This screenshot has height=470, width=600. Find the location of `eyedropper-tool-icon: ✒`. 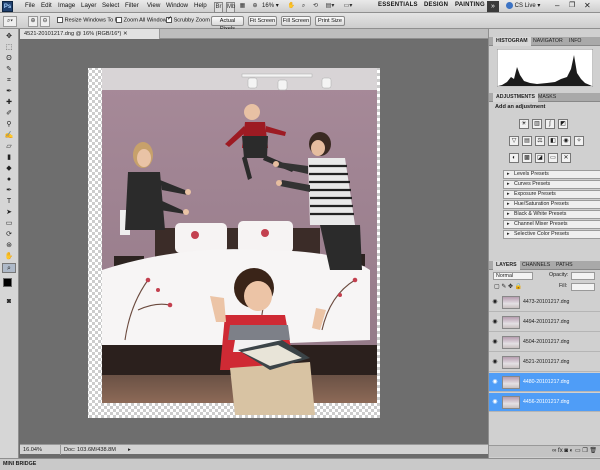

eyedropper-tool-icon: ✒ is located at coordinates (9, 92).